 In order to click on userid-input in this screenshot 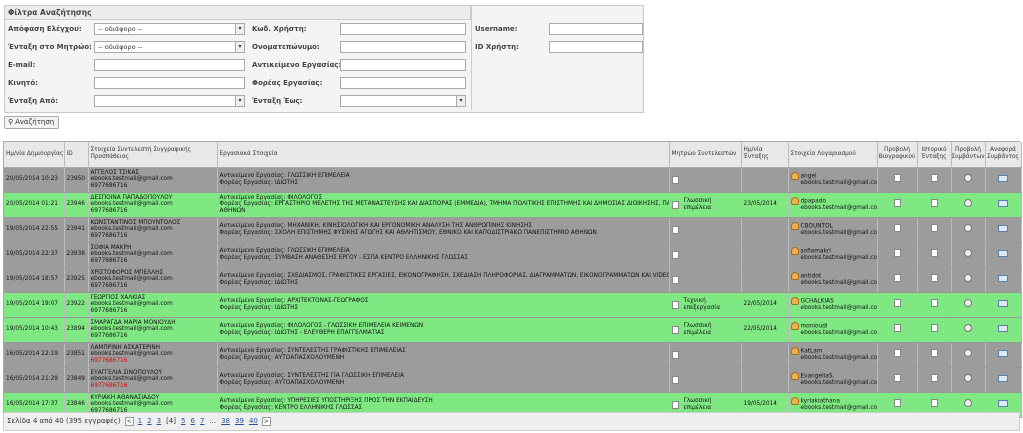, I will do `click(596, 47)`.